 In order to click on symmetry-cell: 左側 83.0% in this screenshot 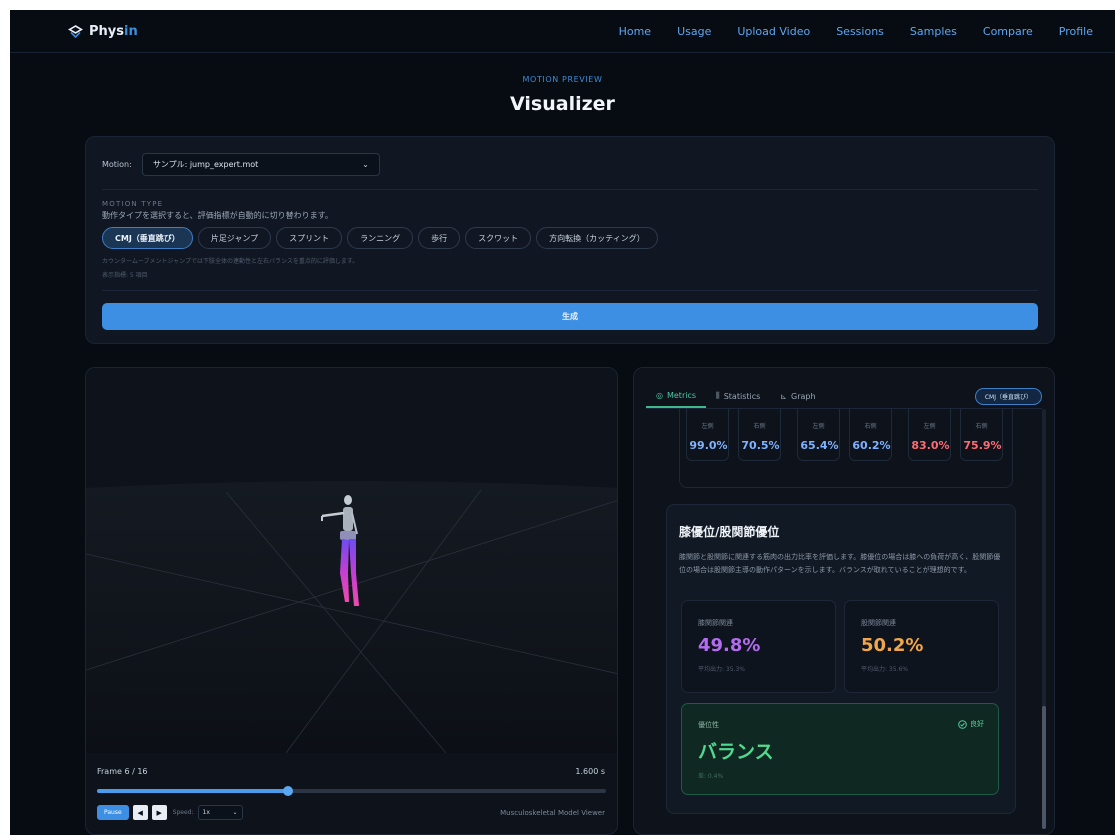, I will do `click(929, 435)`.